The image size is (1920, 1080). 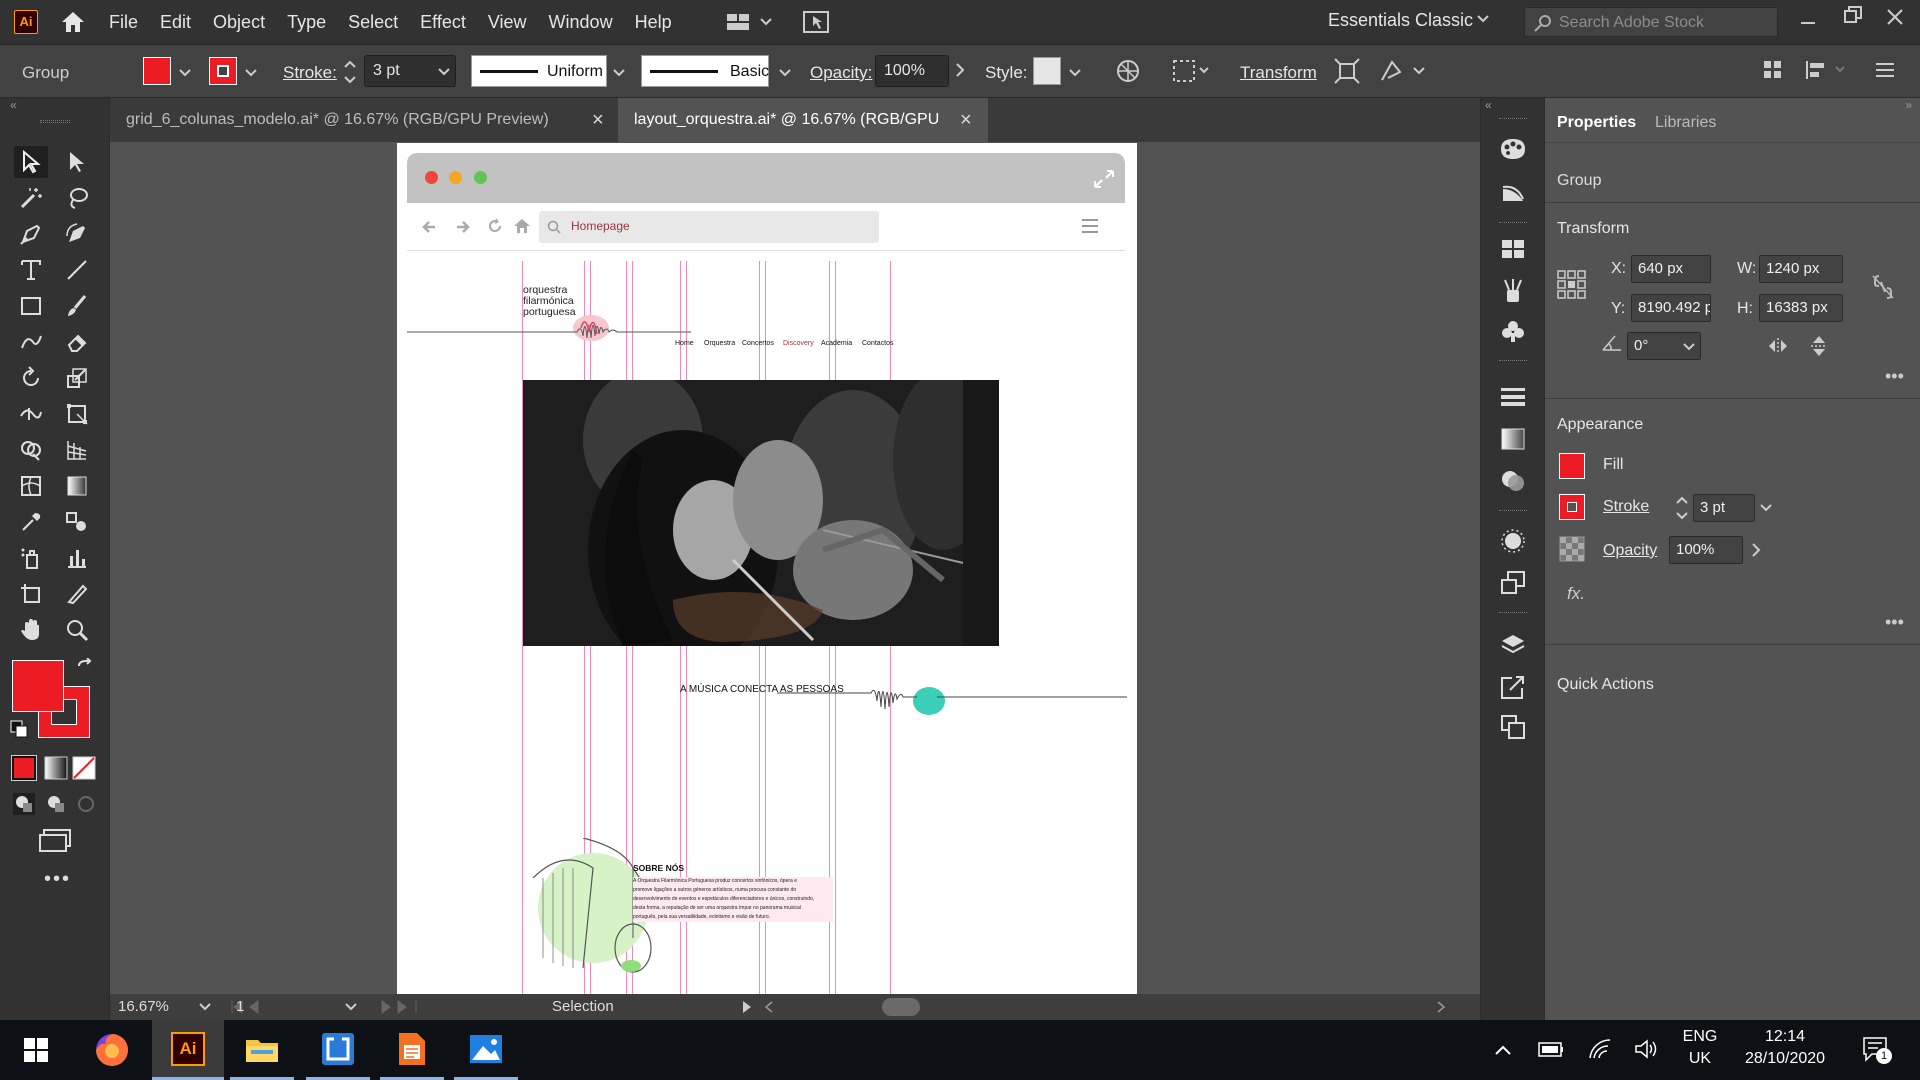 I want to click on swap-fill-stroke-icon, so click(x=85, y=667).